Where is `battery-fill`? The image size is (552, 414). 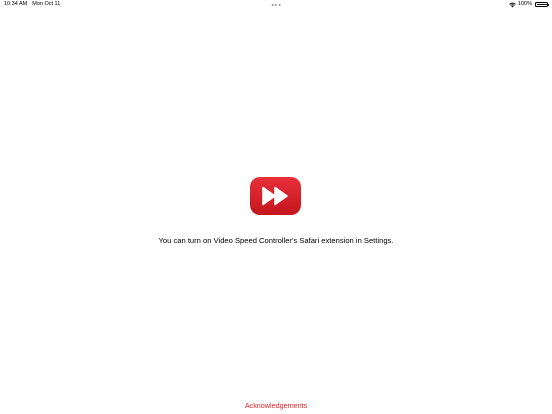
battery-fill is located at coordinates (541, 4).